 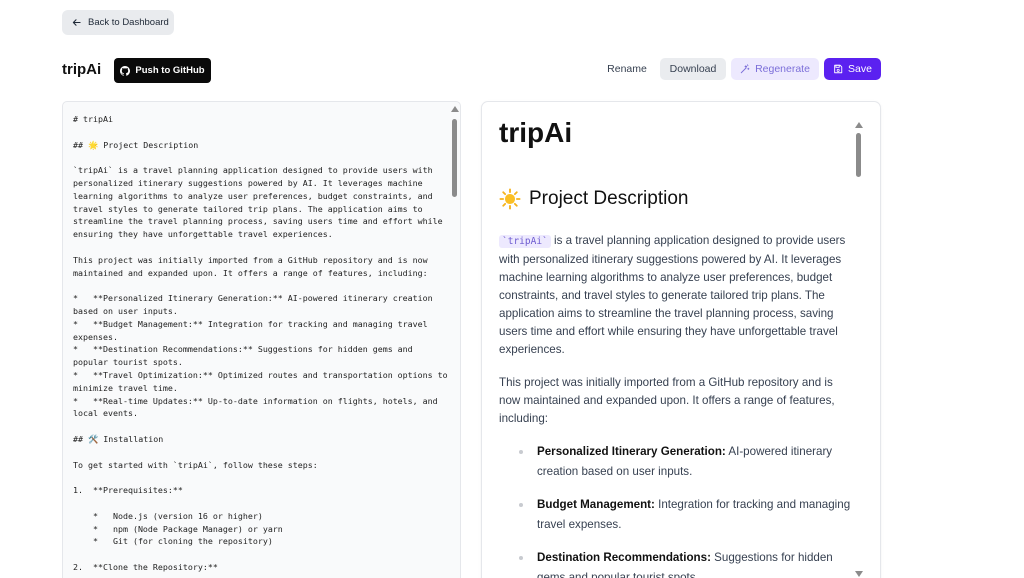 What do you see at coordinates (596, 504) in the screenshot?
I see `feature-title: Budget Management:` at bounding box center [596, 504].